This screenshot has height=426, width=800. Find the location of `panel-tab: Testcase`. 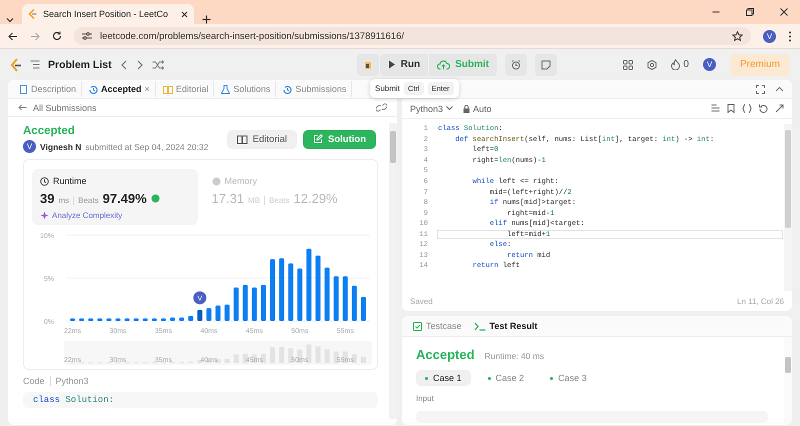

panel-tab: Testcase is located at coordinates (437, 326).